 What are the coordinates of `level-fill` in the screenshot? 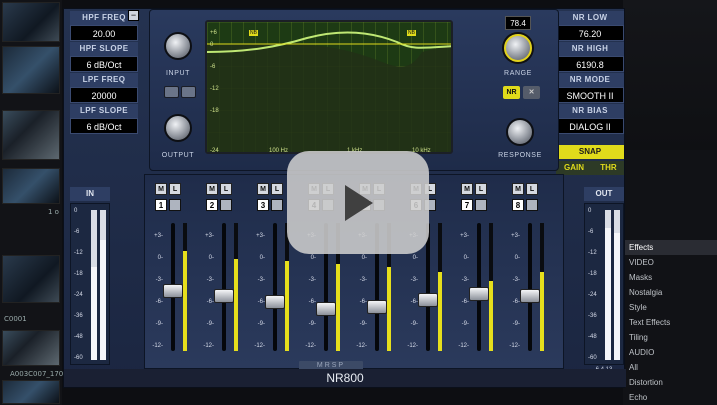 It's located at (94, 313).